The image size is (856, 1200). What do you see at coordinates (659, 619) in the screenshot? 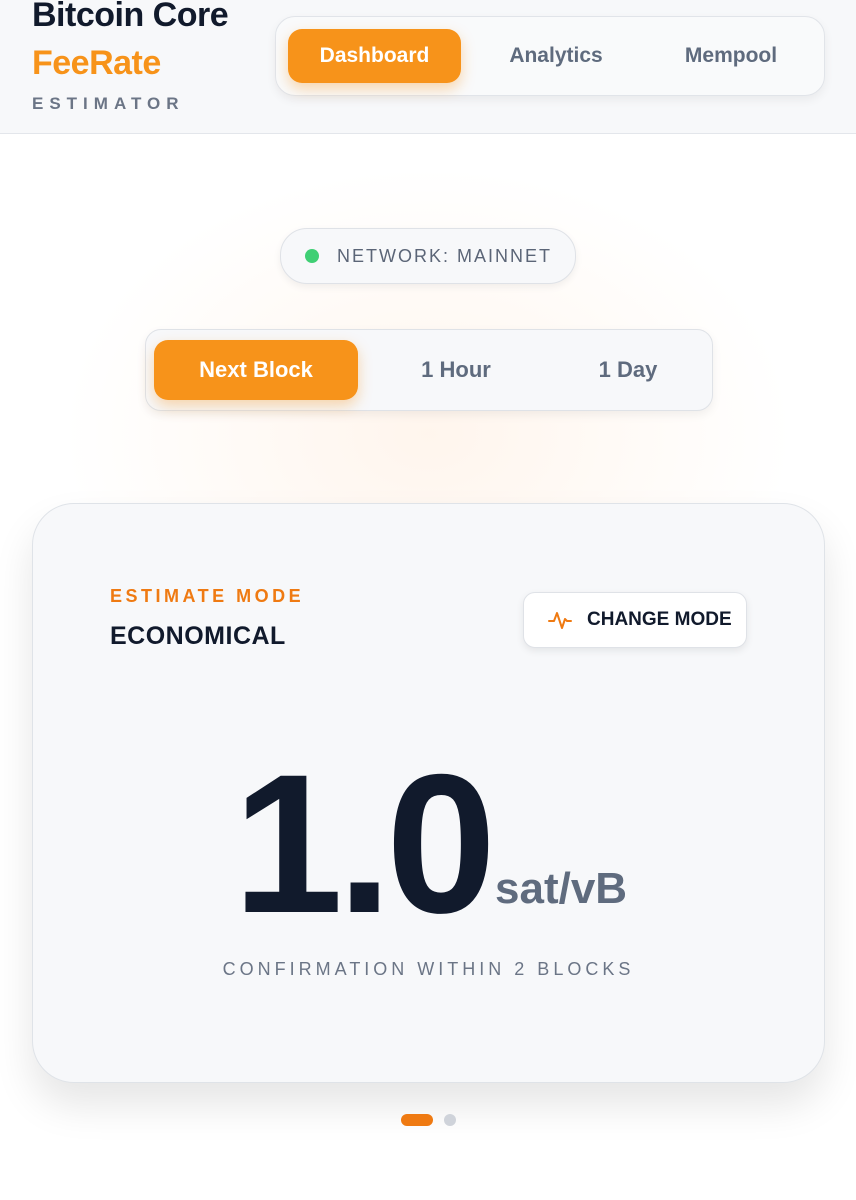
I see `change-mode-label: CHANGE MODE` at bounding box center [659, 619].